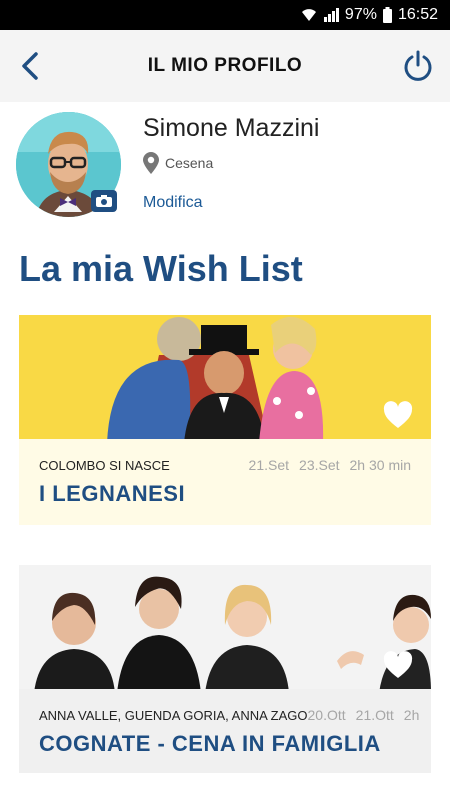 This screenshot has width=450, height=800. I want to click on user-name: Simone Mazzini, so click(231, 128).